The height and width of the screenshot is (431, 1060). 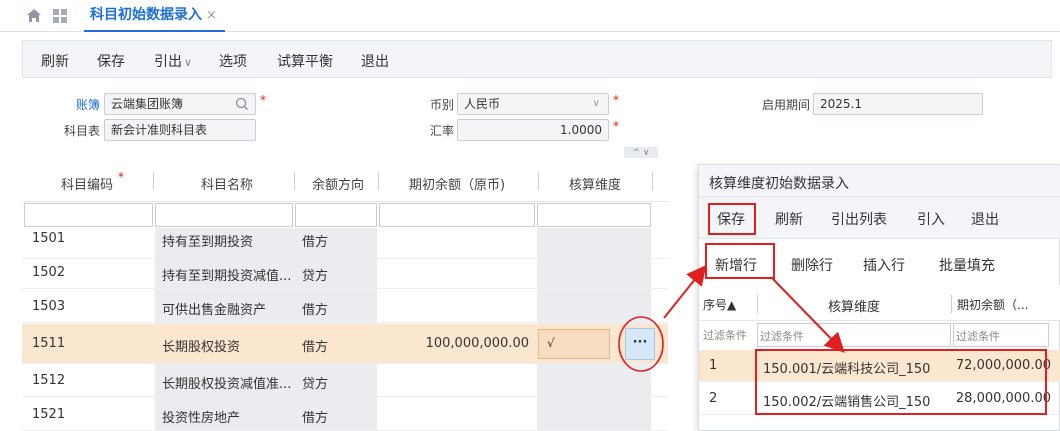 I want to click on dialog-titlebar: 核算维度初始数据录入, so click(x=879, y=181).